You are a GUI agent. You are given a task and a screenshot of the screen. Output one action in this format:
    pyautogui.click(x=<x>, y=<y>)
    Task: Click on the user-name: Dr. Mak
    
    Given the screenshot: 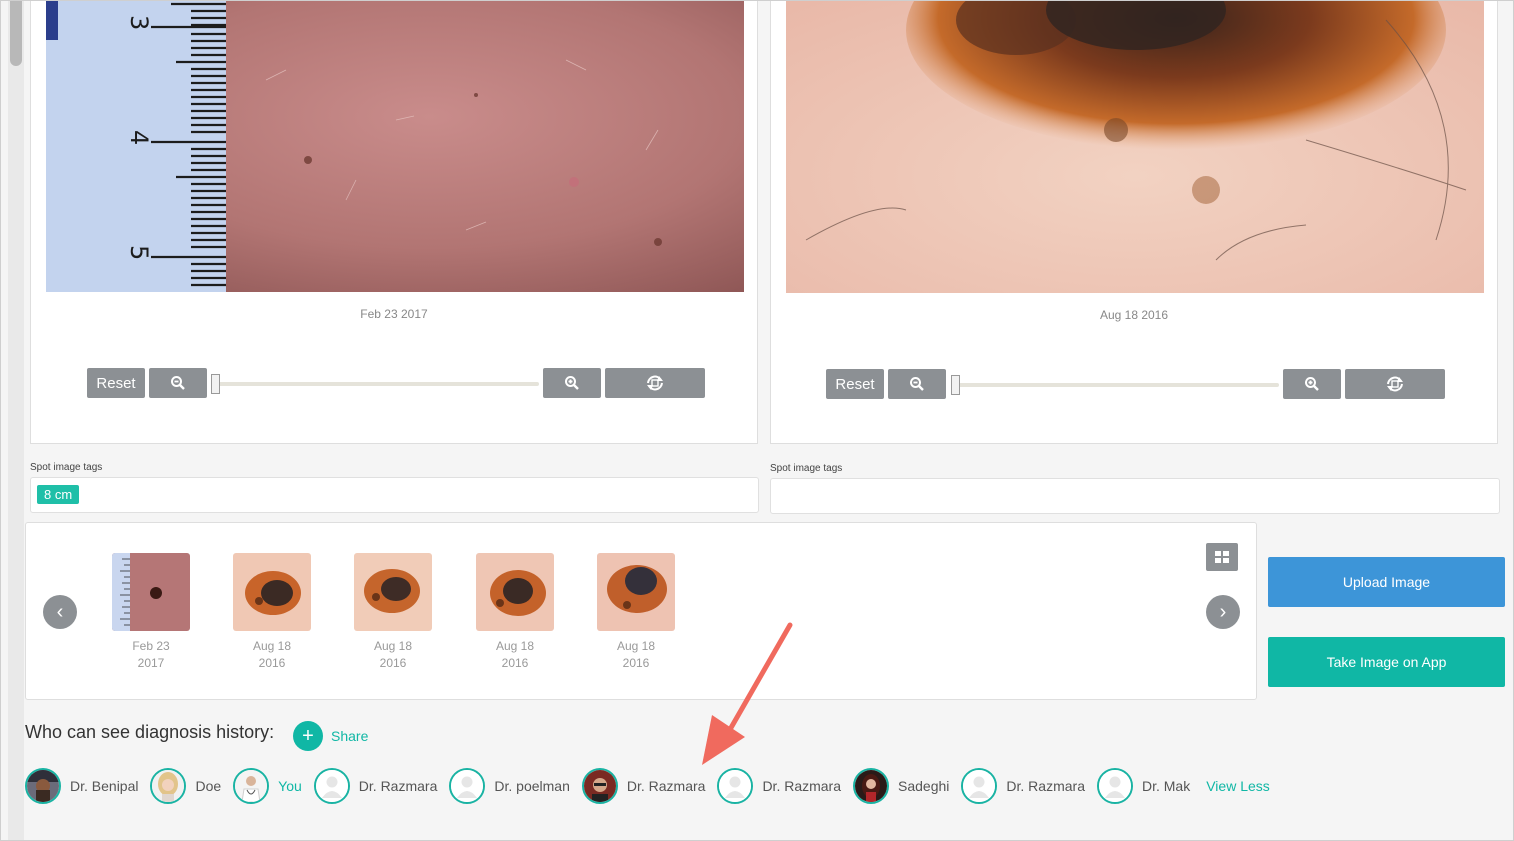 What is the action you would take?
    pyautogui.click(x=1166, y=786)
    